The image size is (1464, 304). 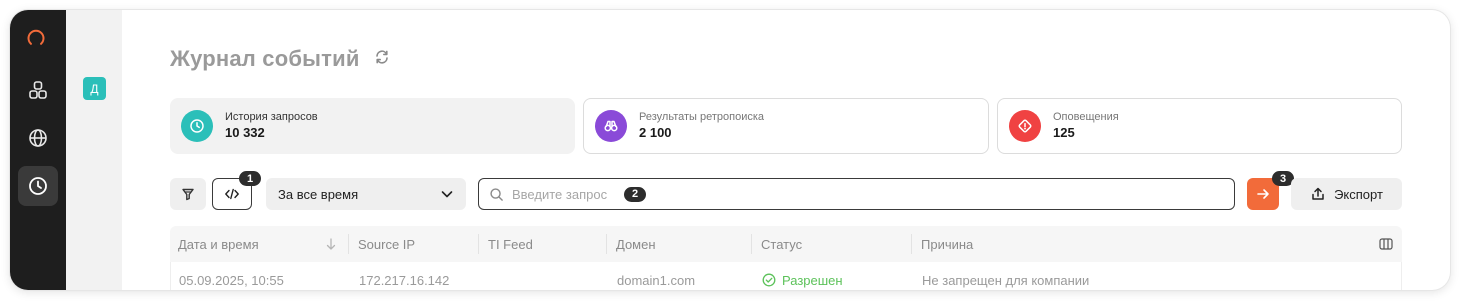 I want to click on status-text: Разрешен, so click(x=812, y=280).